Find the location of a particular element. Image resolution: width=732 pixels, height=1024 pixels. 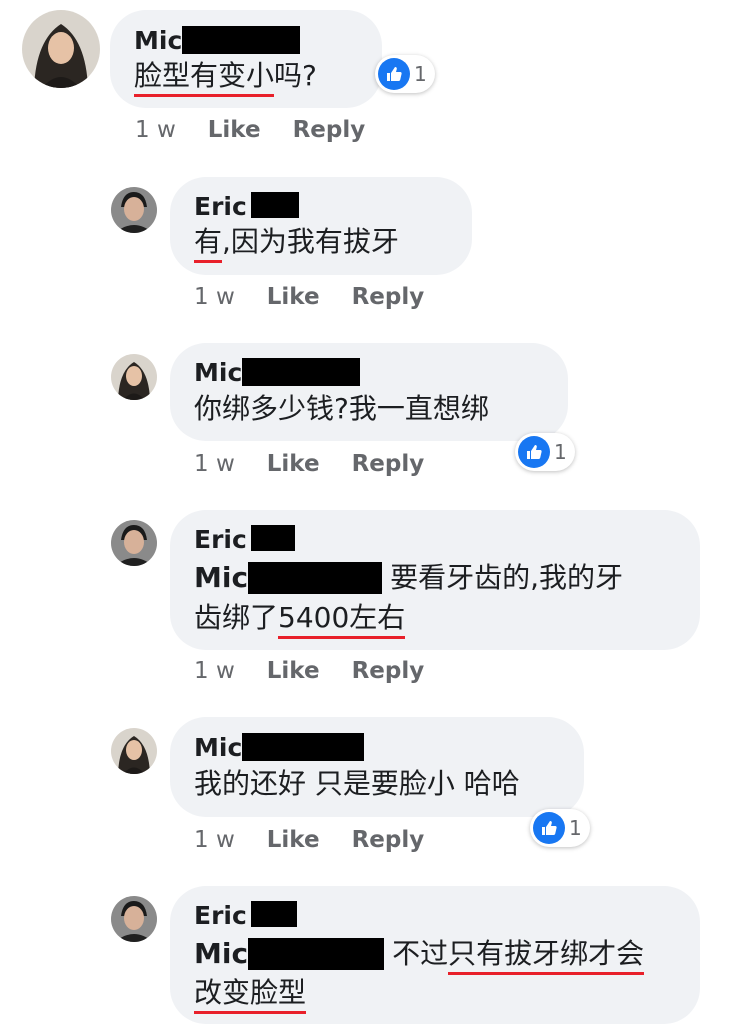

comment-text: 脸型有变小吗? is located at coordinates (225, 77).